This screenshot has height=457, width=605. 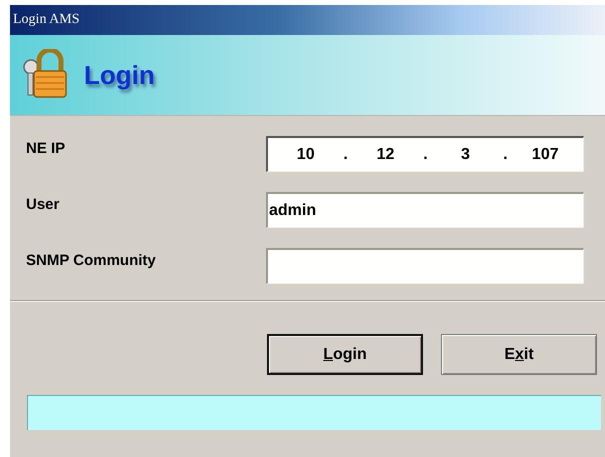 What do you see at coordinates (425, 210) in the screenshot?
I see `input-field: admin` at bounding box center [425, 210].